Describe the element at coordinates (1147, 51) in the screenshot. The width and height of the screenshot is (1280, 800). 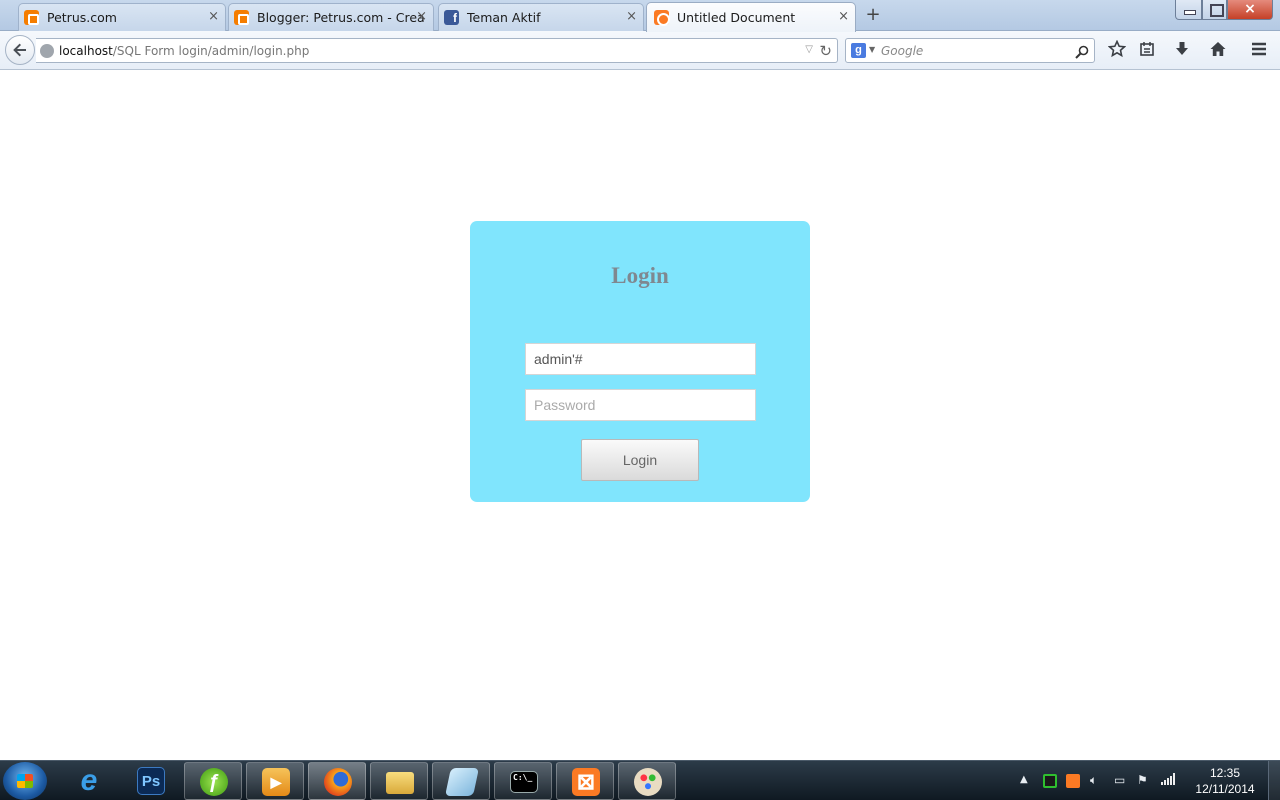
I see `bookmarks-menu-icon` at that location.